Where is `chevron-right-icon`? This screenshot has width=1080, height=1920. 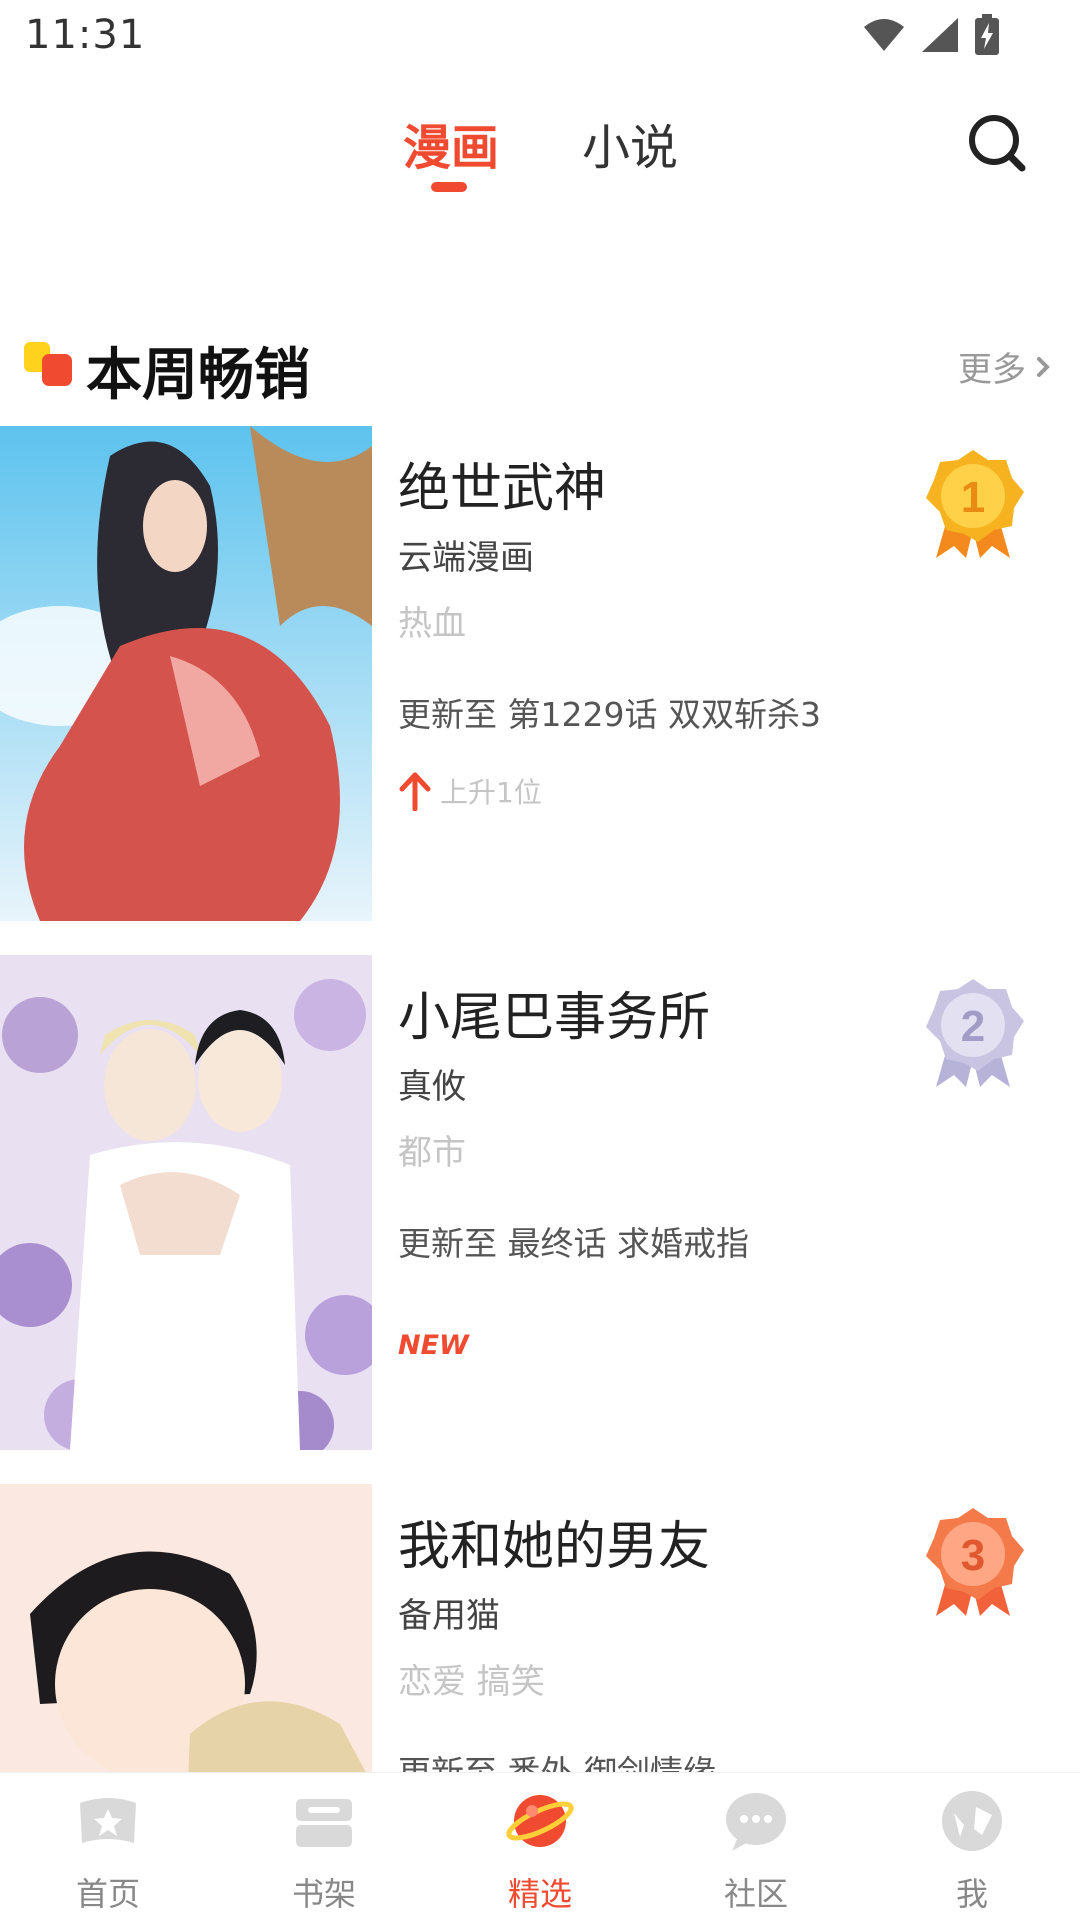 chevron-right-icon is located at coordinates (1043, 366).